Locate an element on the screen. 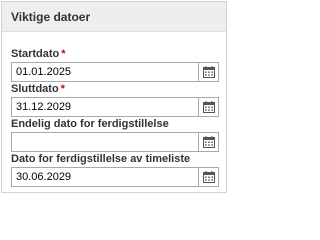 The image size is (320, 240). end-date-input: 31.12.2029 is located at coordinates (105, 107).